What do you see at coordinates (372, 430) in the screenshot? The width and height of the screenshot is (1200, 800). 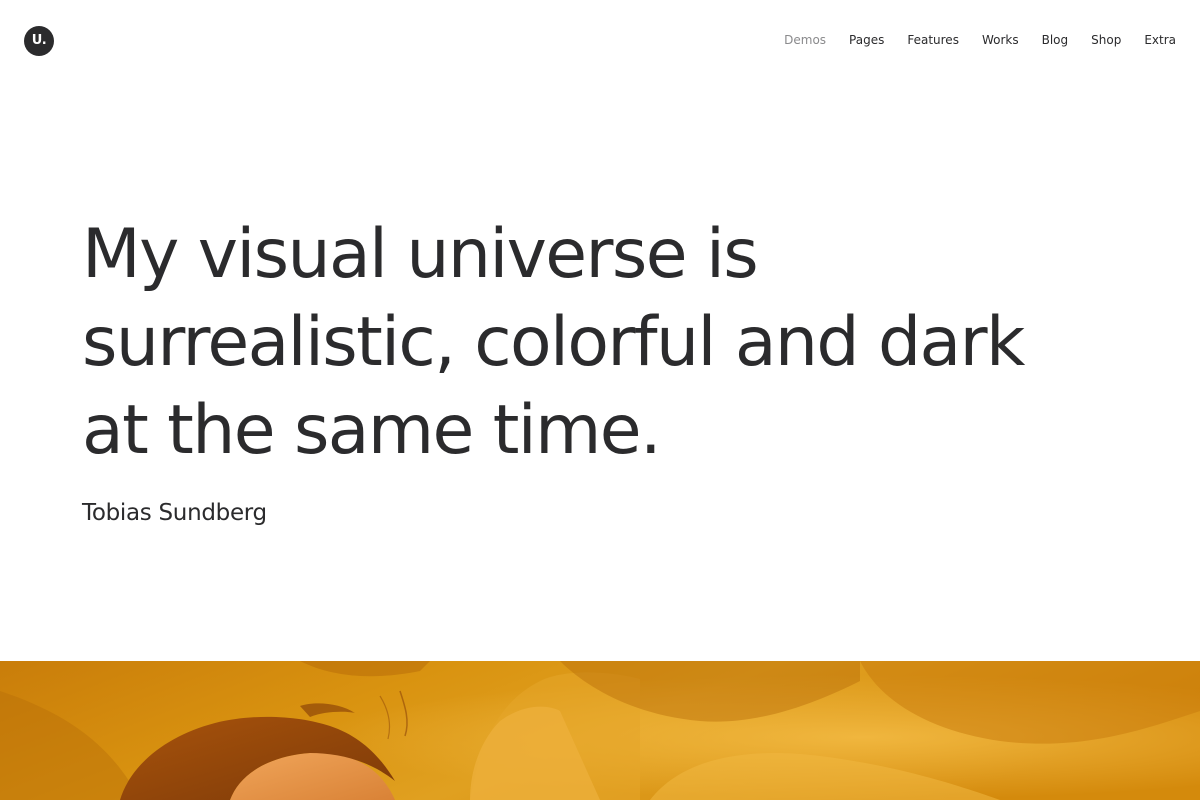 I see `hero-heading-line: at the same time.` at bounding box center [372, 430].